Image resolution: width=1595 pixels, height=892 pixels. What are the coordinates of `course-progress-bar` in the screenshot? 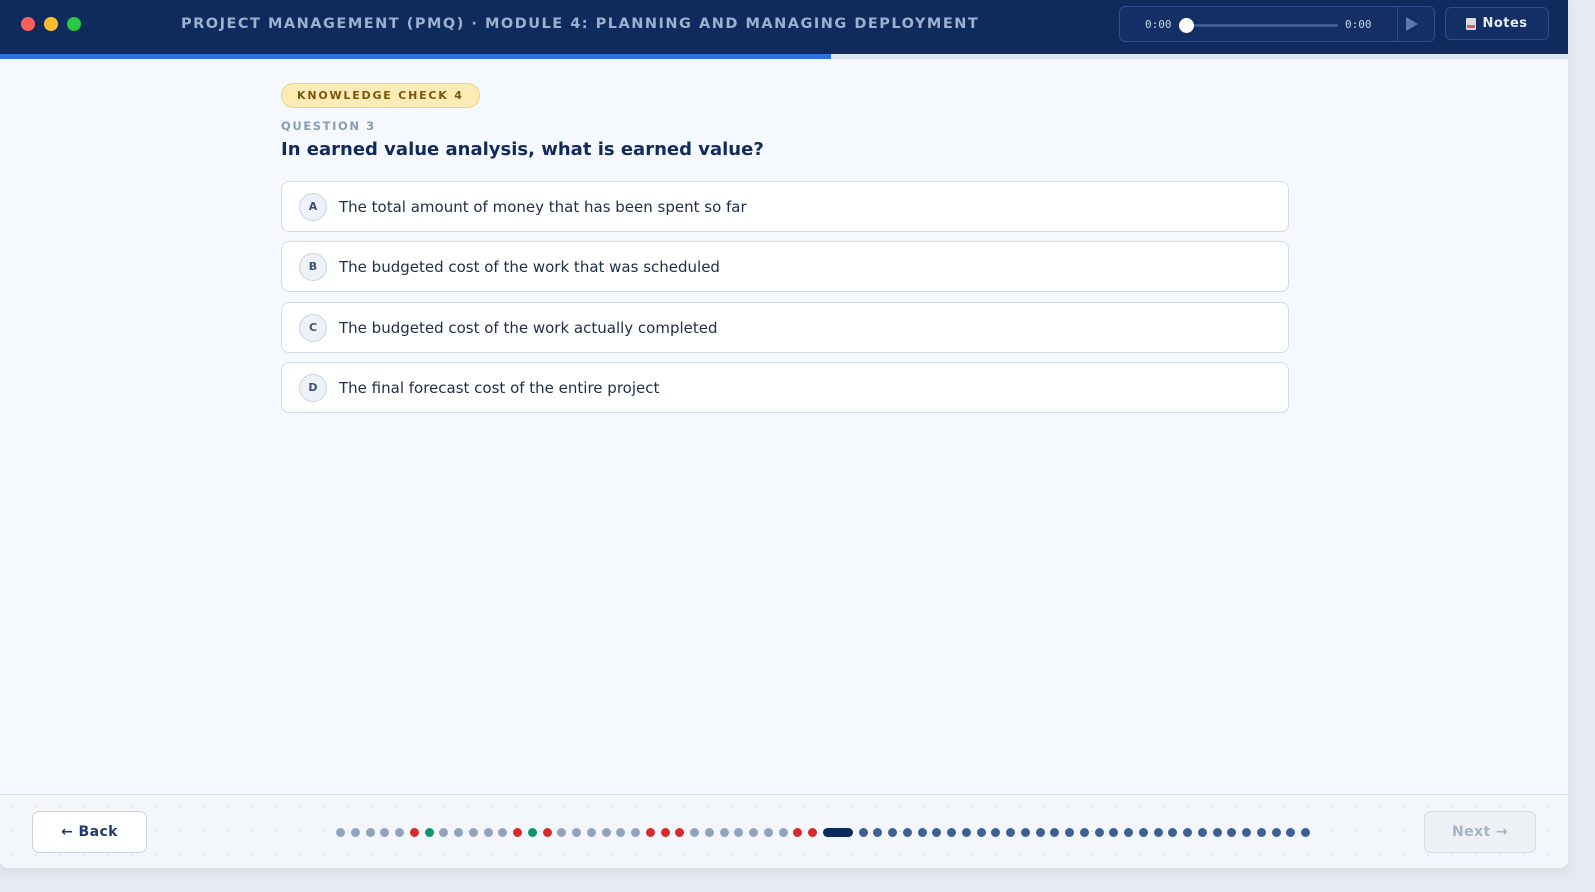 It's located at (784, 56).